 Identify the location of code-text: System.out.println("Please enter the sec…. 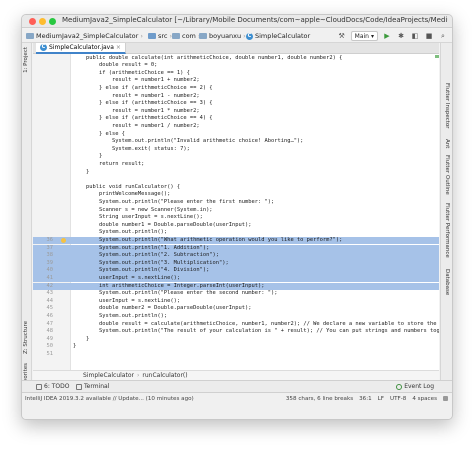
(175, 293).